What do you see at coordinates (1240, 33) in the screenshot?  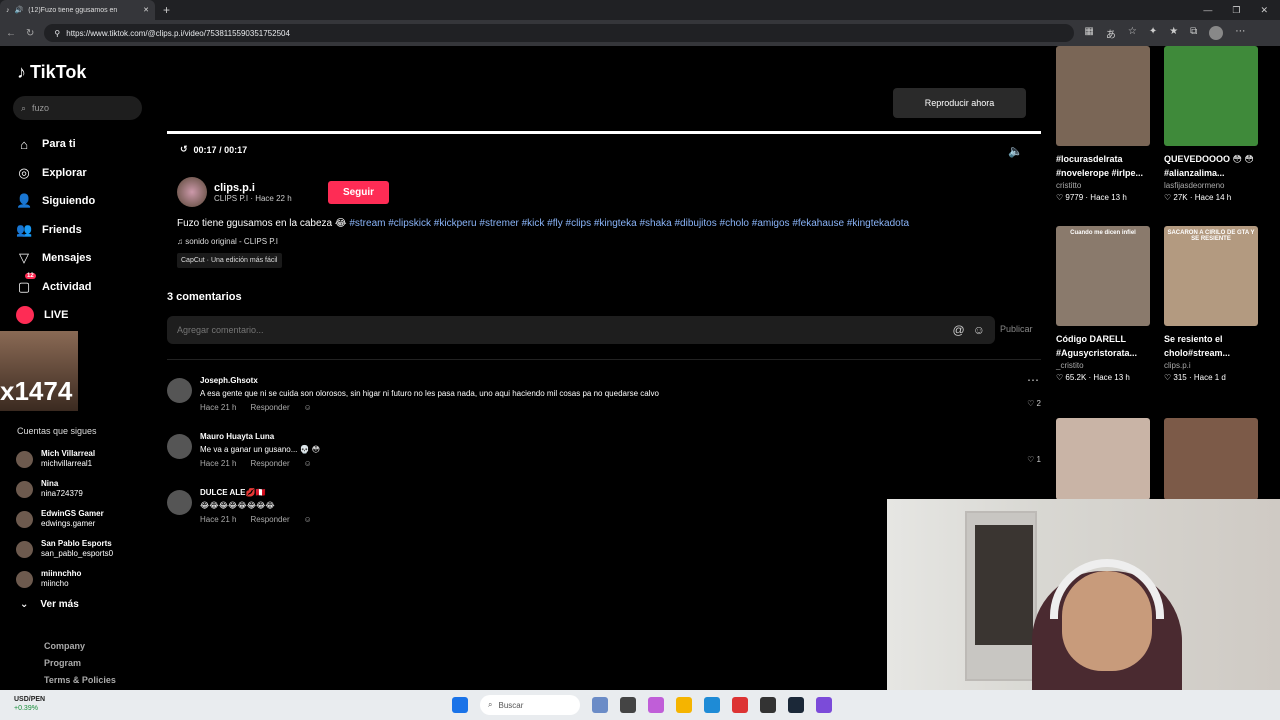 I see `menu-dots-icon: ⋯` at bounding box center [1240, 33].